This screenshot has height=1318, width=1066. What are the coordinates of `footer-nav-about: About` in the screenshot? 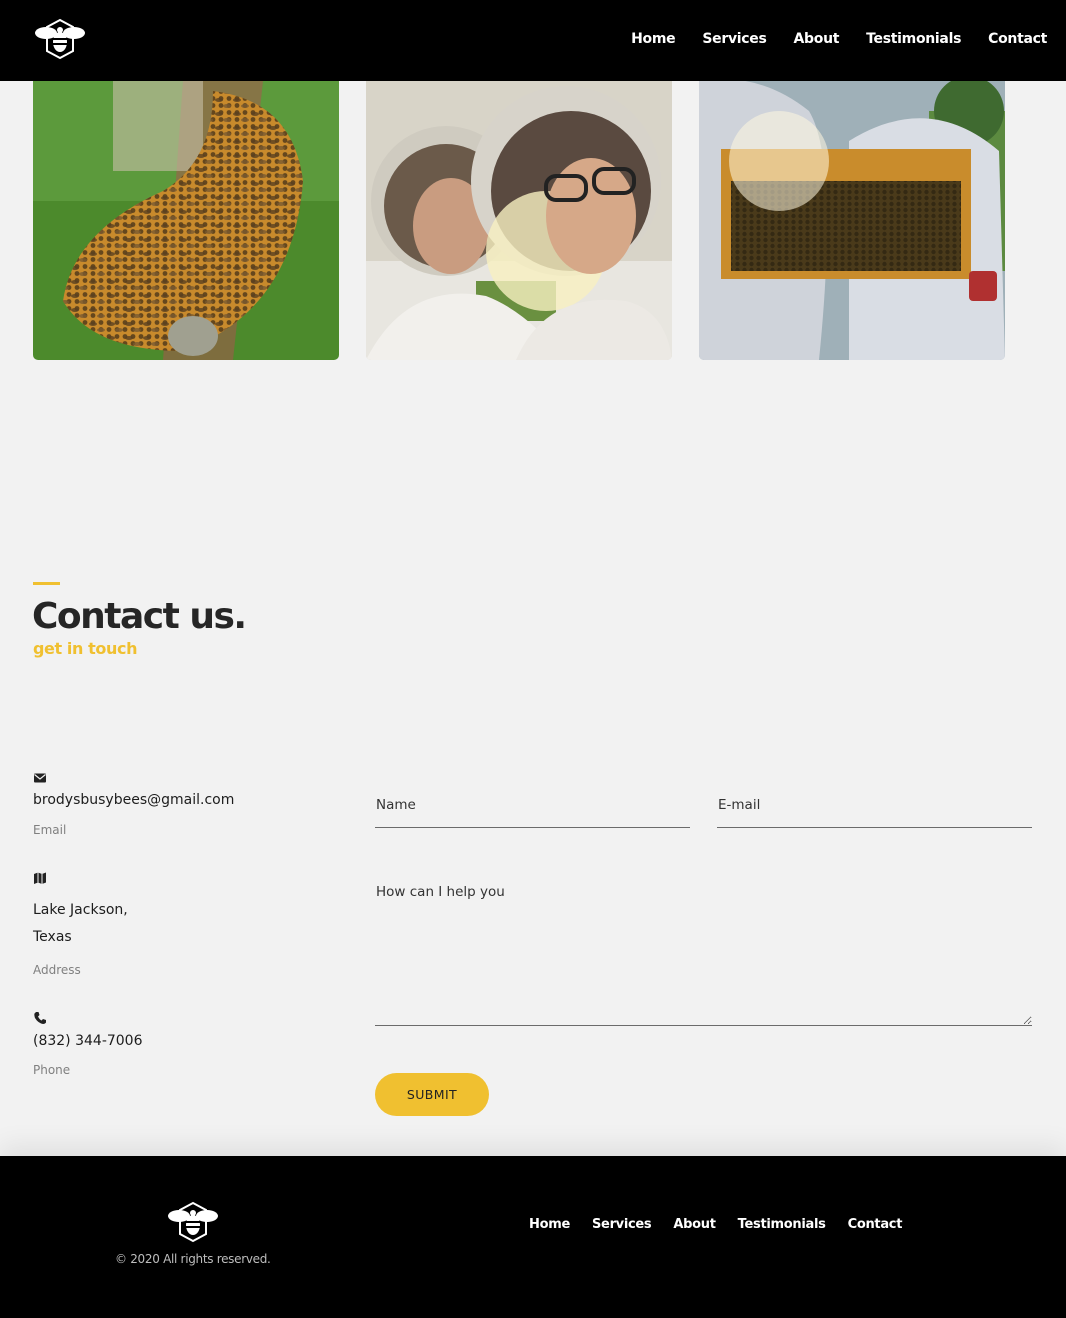 It's located at (694, 1224).